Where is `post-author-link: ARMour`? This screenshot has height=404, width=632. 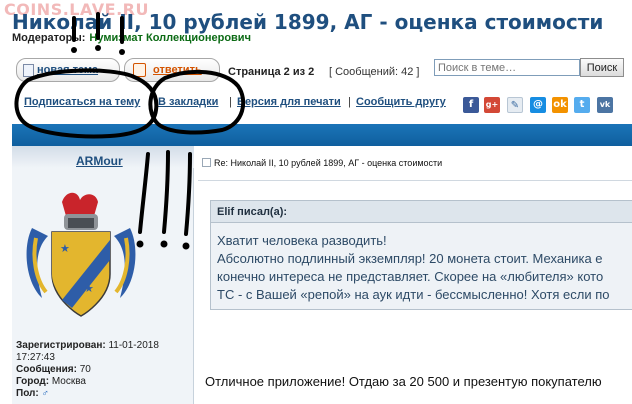
post-author-link: ARMour is located at coordinates (99, 161).